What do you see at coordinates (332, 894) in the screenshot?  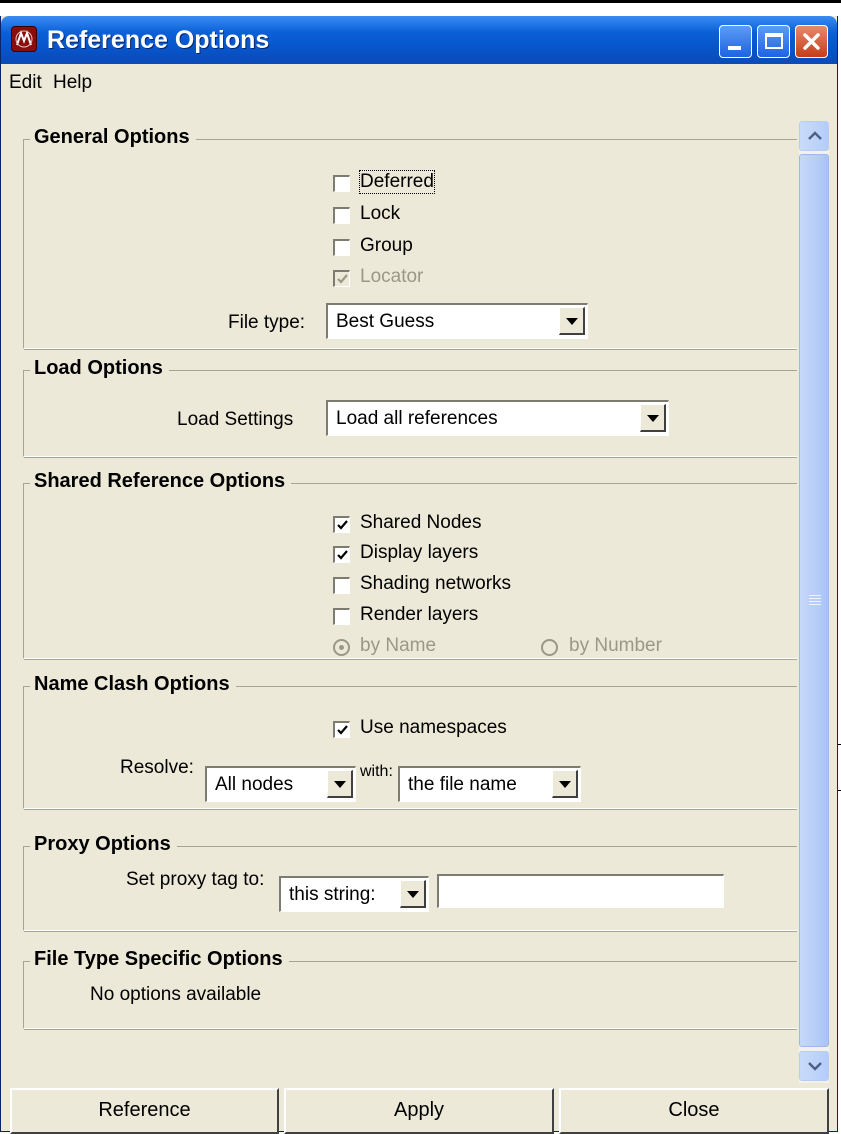 I see `proxy-mode-value: this string:` at bounding box center [332, 894].